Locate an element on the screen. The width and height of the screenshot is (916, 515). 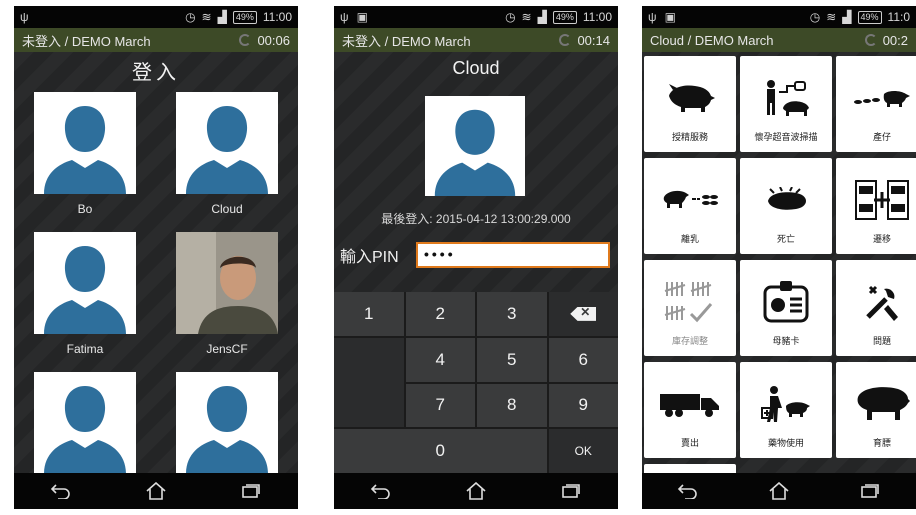
menu-item-inventory: 庫存調整 is located at coordinates (690, 308).